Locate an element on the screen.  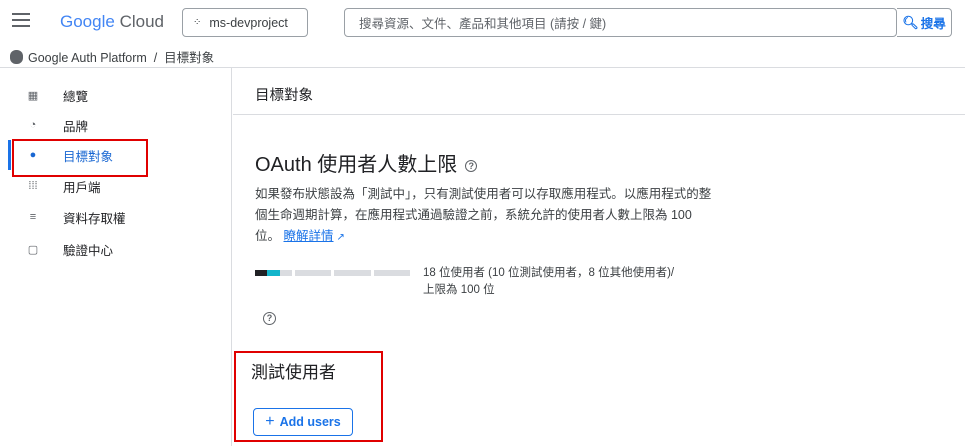
sidebar-item-label: 品牌 is located at coordinates (76, 126).